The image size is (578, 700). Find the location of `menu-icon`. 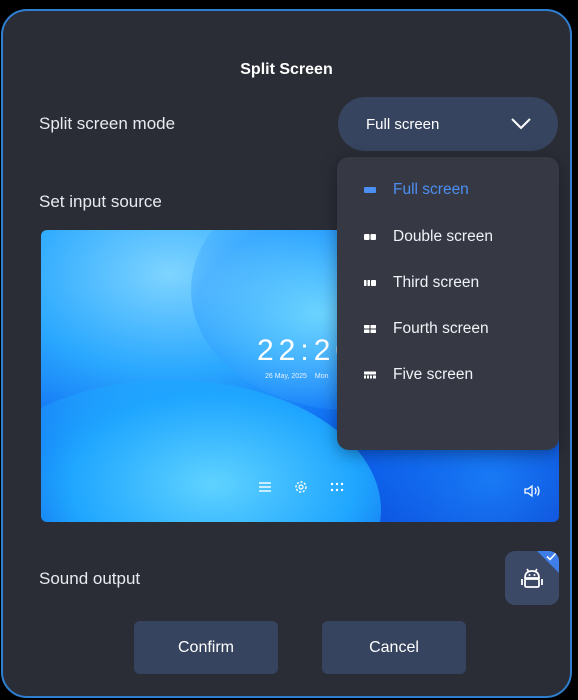

menu-icon is located at coordinates (265, 487).